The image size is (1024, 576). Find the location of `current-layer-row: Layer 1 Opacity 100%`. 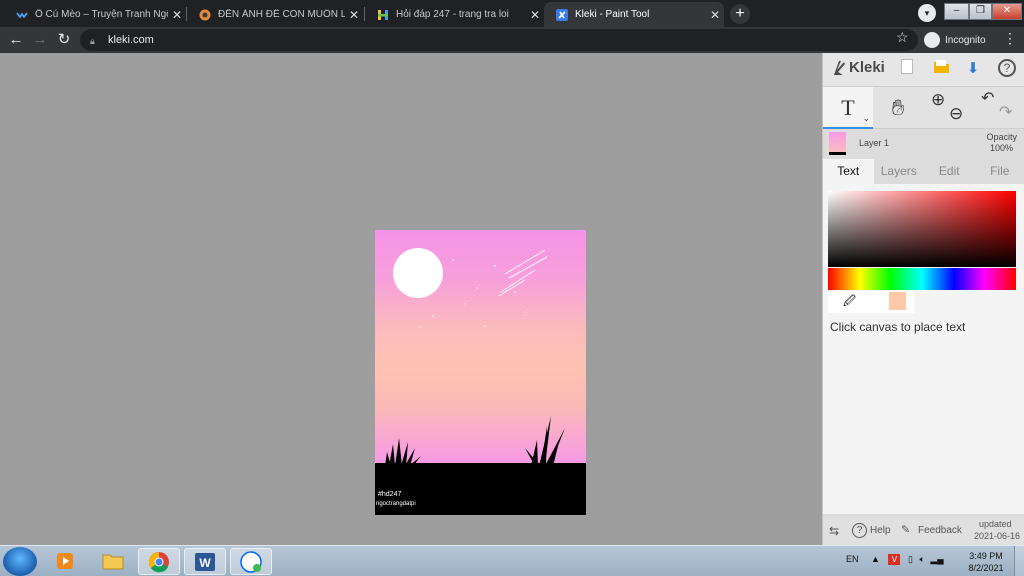

current-layer-row: Layer 1 Opacity 100% is located at coordinates (923, 144).